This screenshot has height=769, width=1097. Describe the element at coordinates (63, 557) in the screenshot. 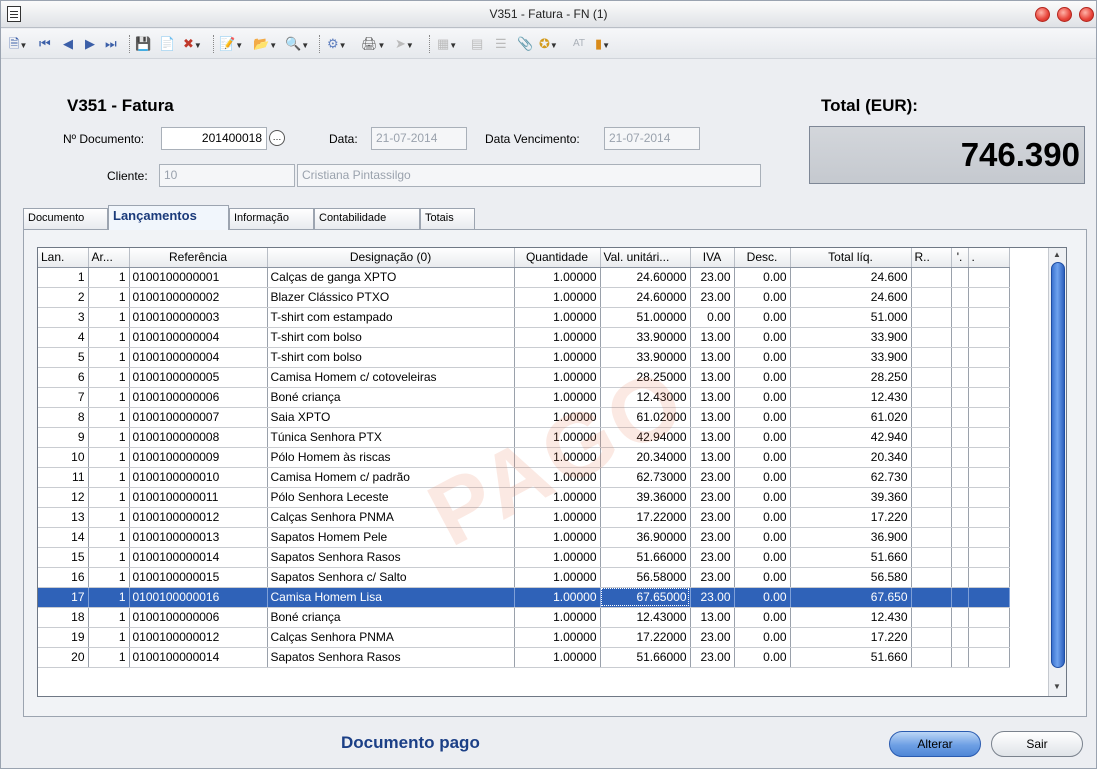

I see `table-cell: 15` at that location.